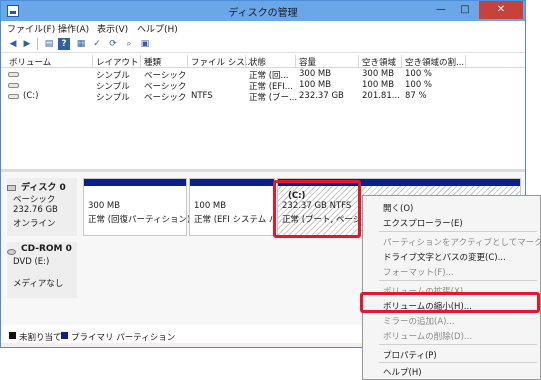 The height and width of the screenshot is (380, 541). What do you see at coordinates (307, 62) in the screenshot?
I see `column-header-capacity: 容量` at bounding box center [307, 62].